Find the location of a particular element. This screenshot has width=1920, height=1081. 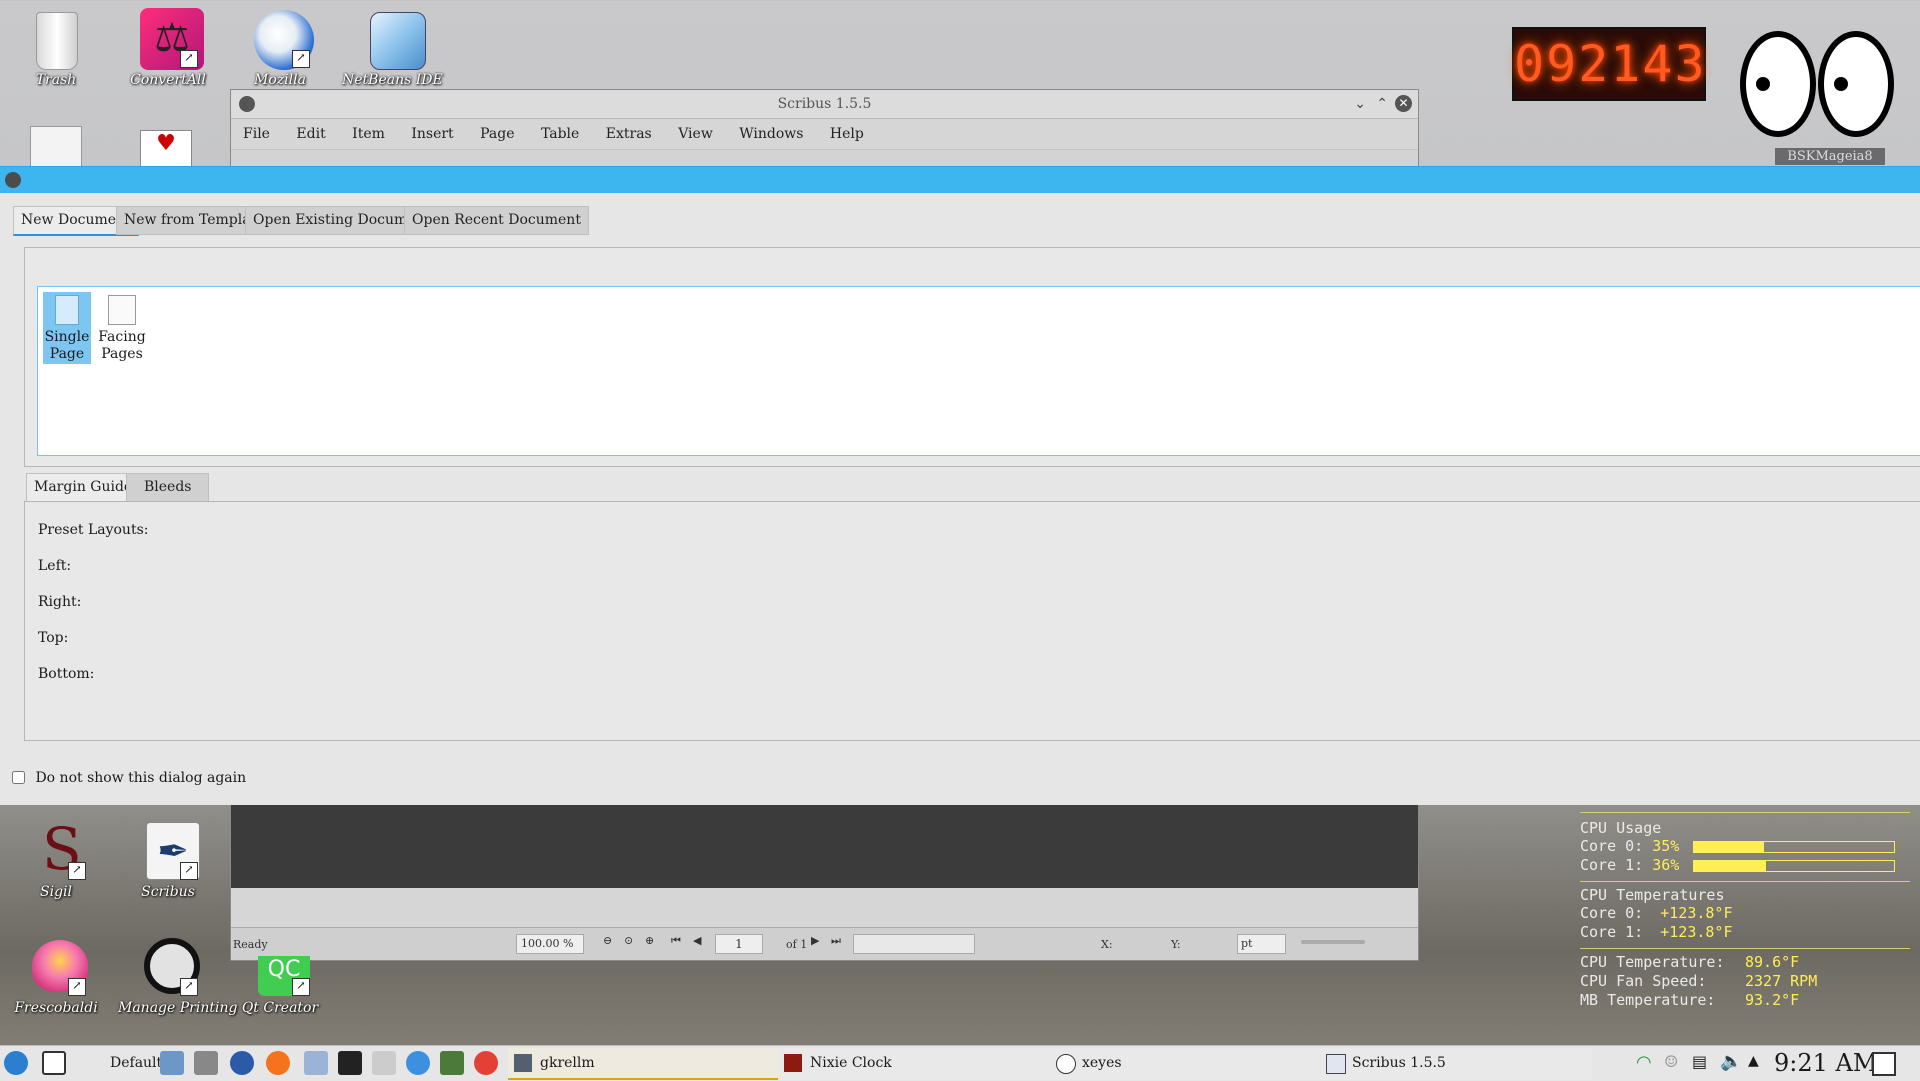

core0-usage-bar is located at coordinates (1794, 847).